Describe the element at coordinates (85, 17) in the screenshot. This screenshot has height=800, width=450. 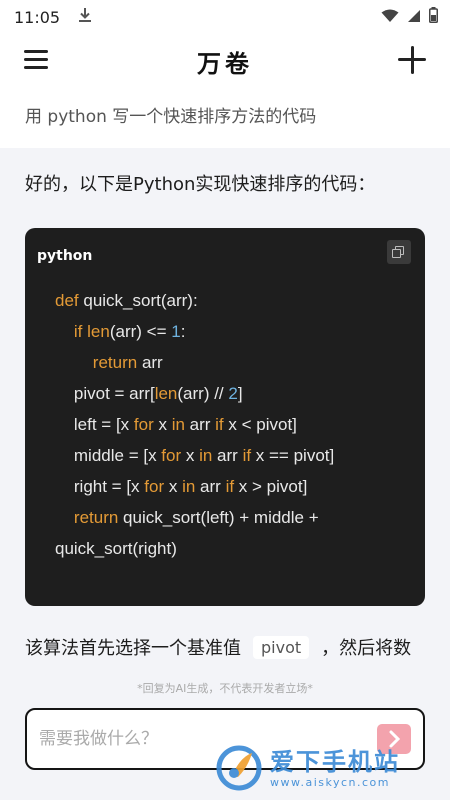
I see `download-icon` at that location.